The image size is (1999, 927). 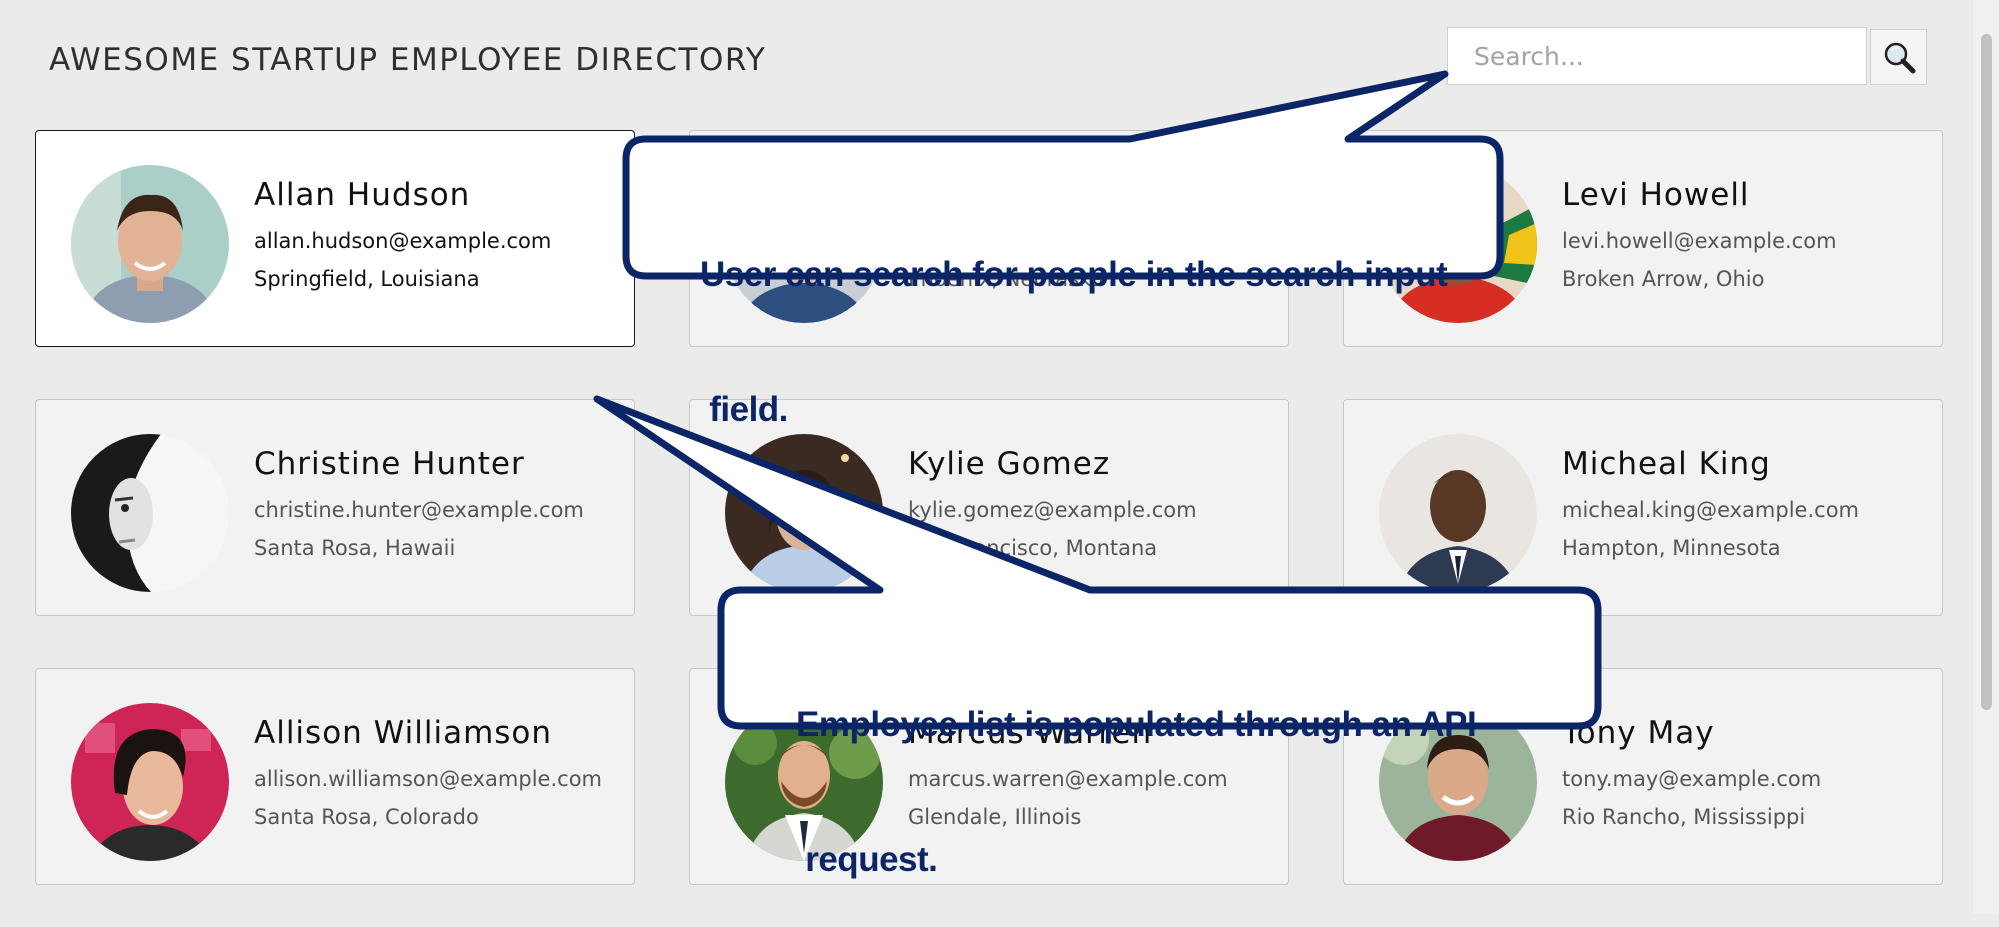 What do you see at coordinates (867, 859) in the screenshot?
I see `list-callout-line: request.` at bounding box center [867, 859].